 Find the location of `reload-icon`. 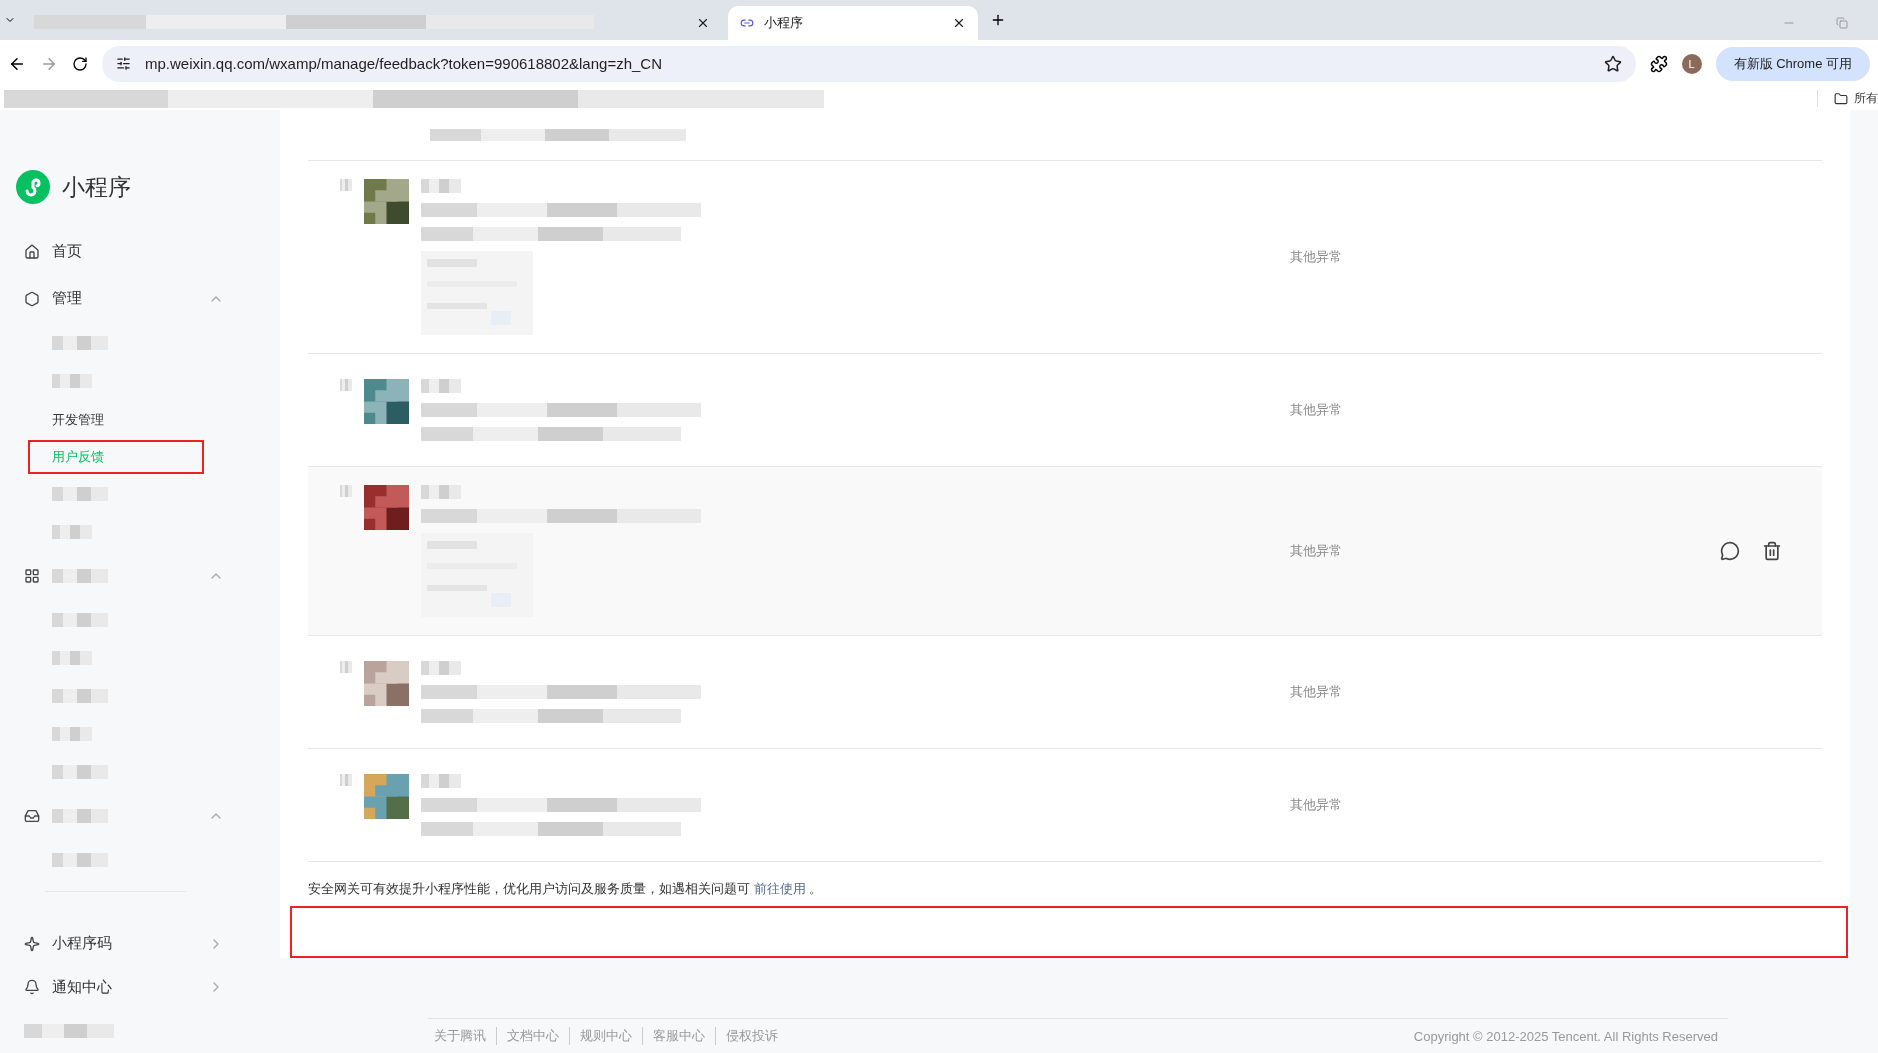

reload-icon is located at coordinates (80, 63).